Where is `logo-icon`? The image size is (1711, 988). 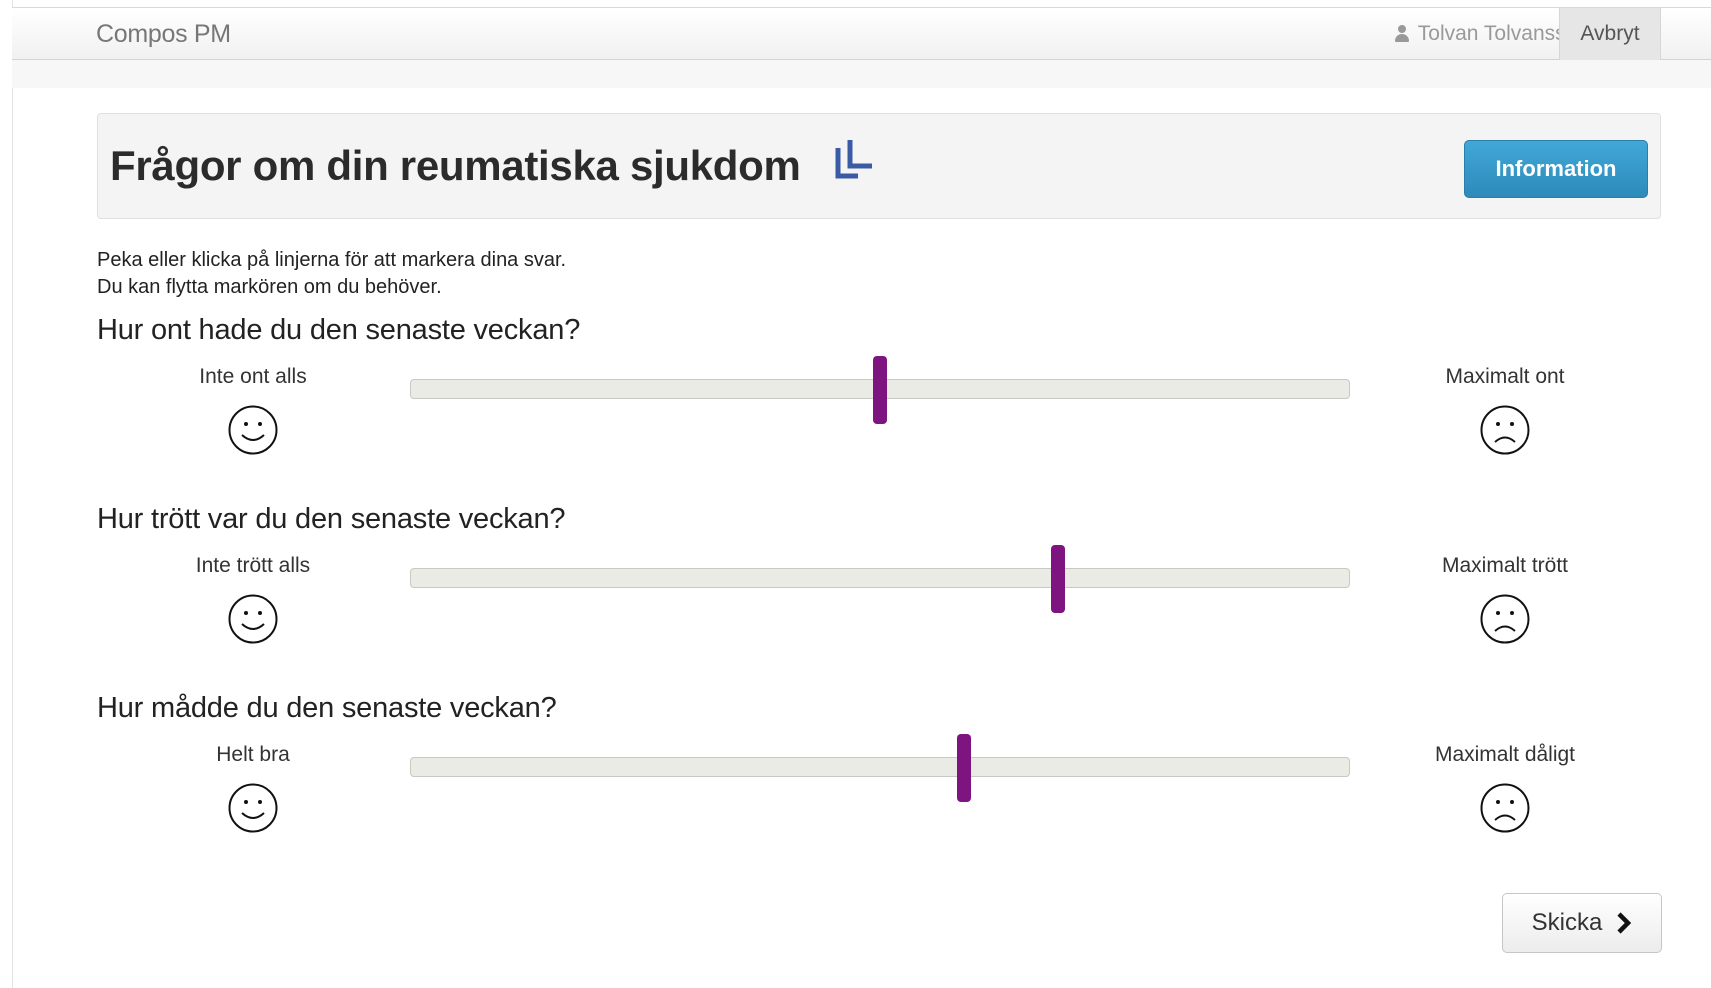 logo-icon is located at coordinates (853, 159).